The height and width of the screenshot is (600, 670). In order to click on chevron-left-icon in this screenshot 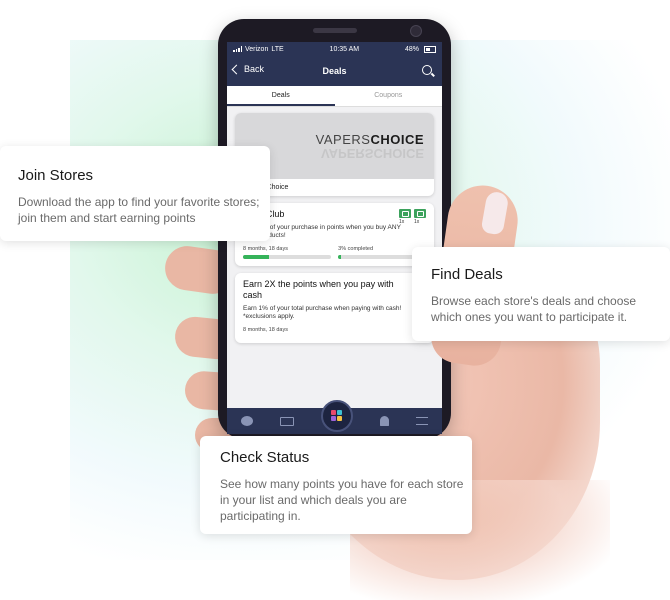, I will do `click(236, 69)`.